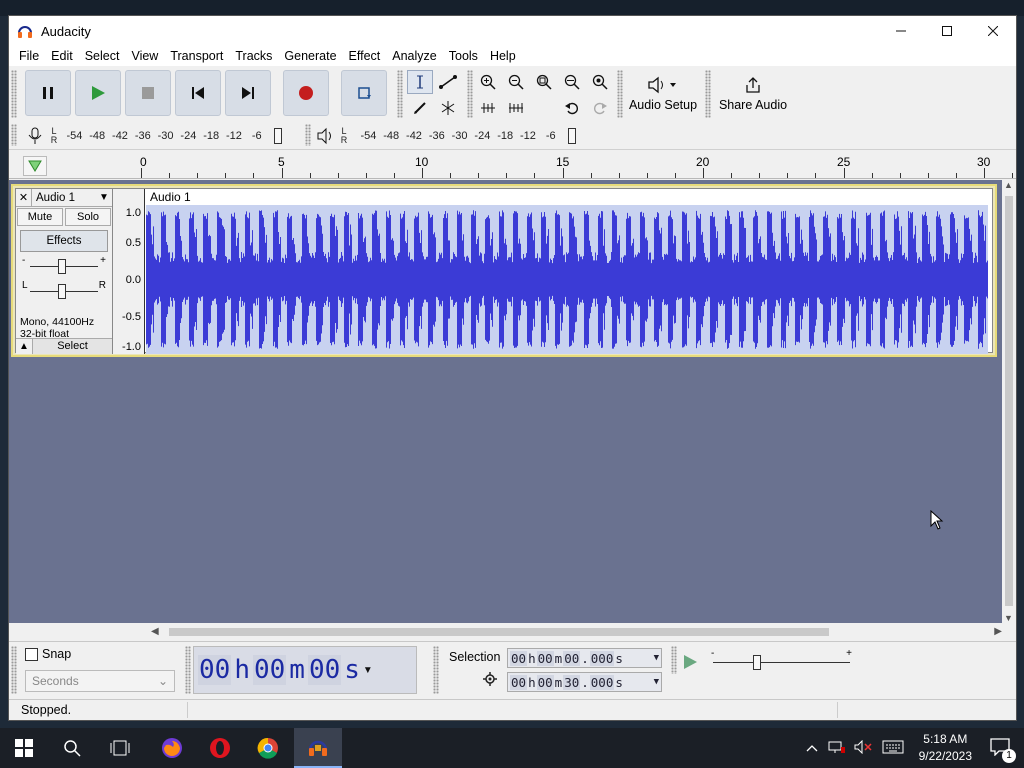  I want to click on pan-slider-knob, so click(62, 291).